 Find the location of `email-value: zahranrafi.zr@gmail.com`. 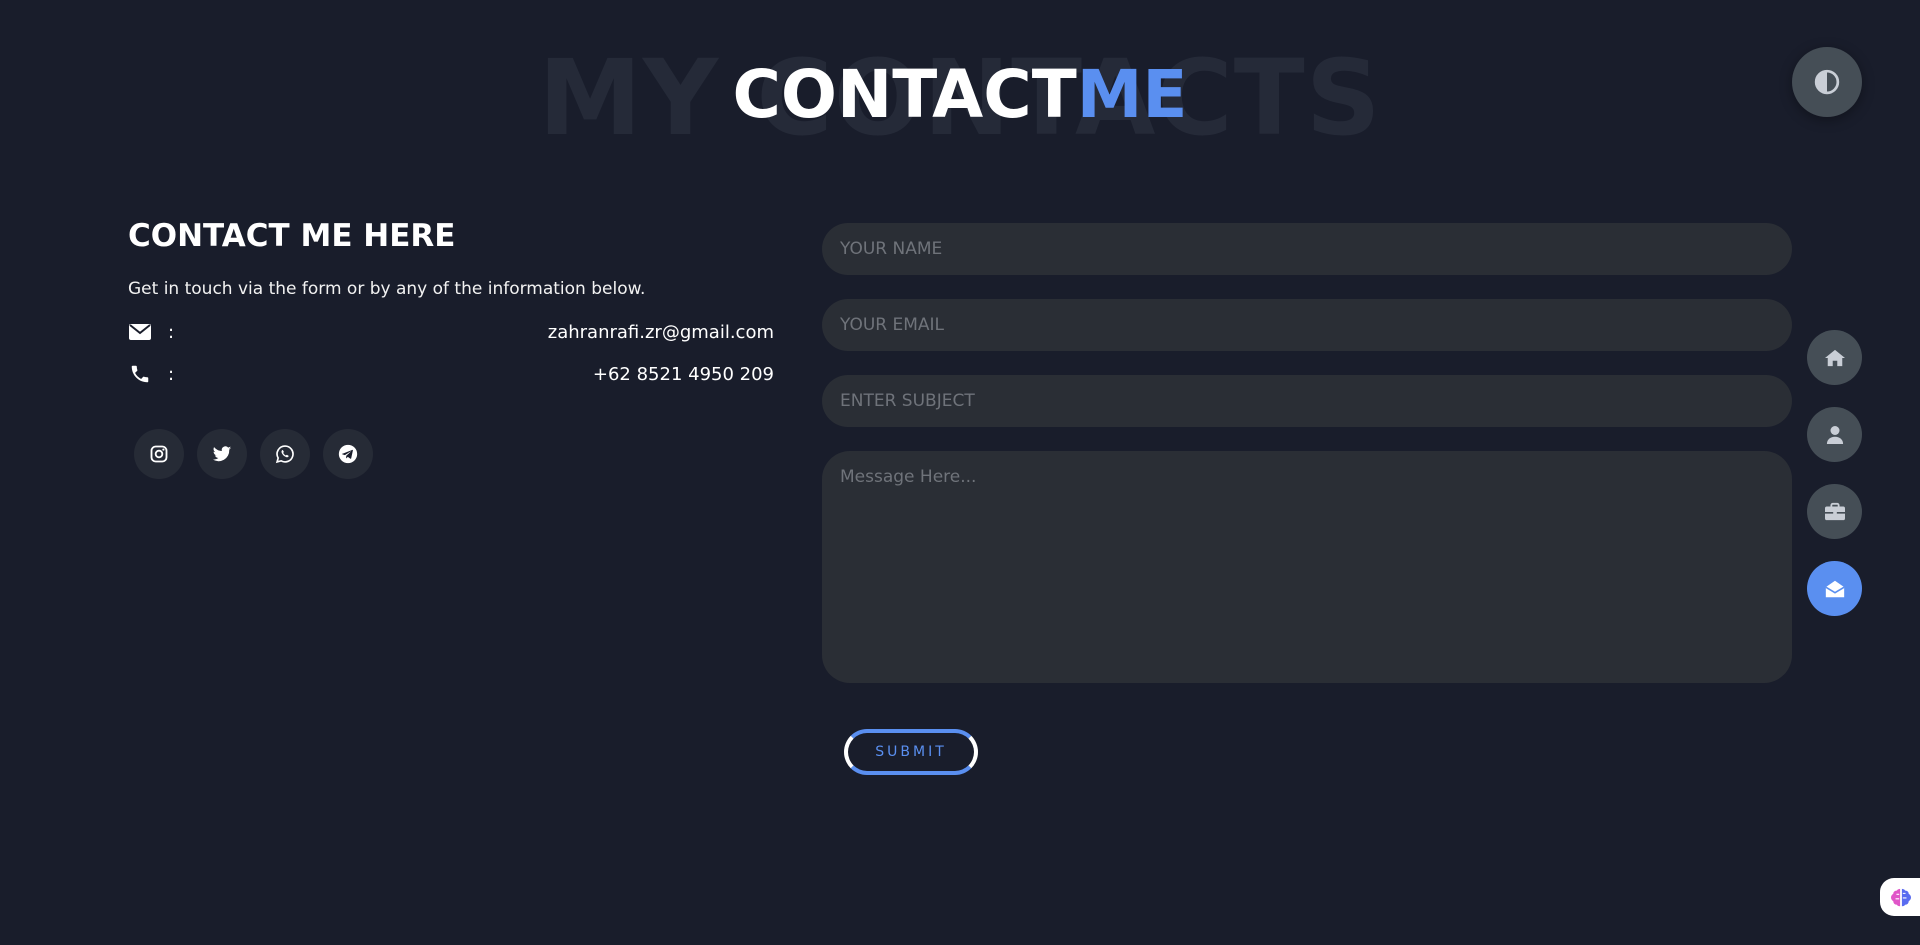

email-value: zahranrafi.zr@gmail.com is located at coordinates (661, 332).